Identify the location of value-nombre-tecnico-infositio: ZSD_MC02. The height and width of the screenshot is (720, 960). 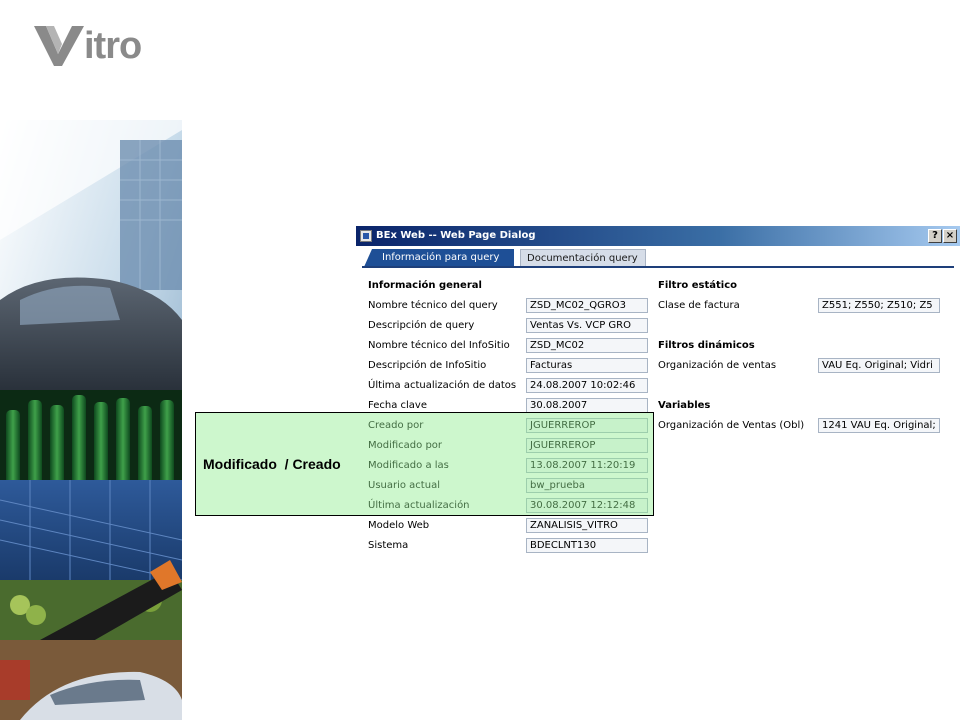
(587, 345).